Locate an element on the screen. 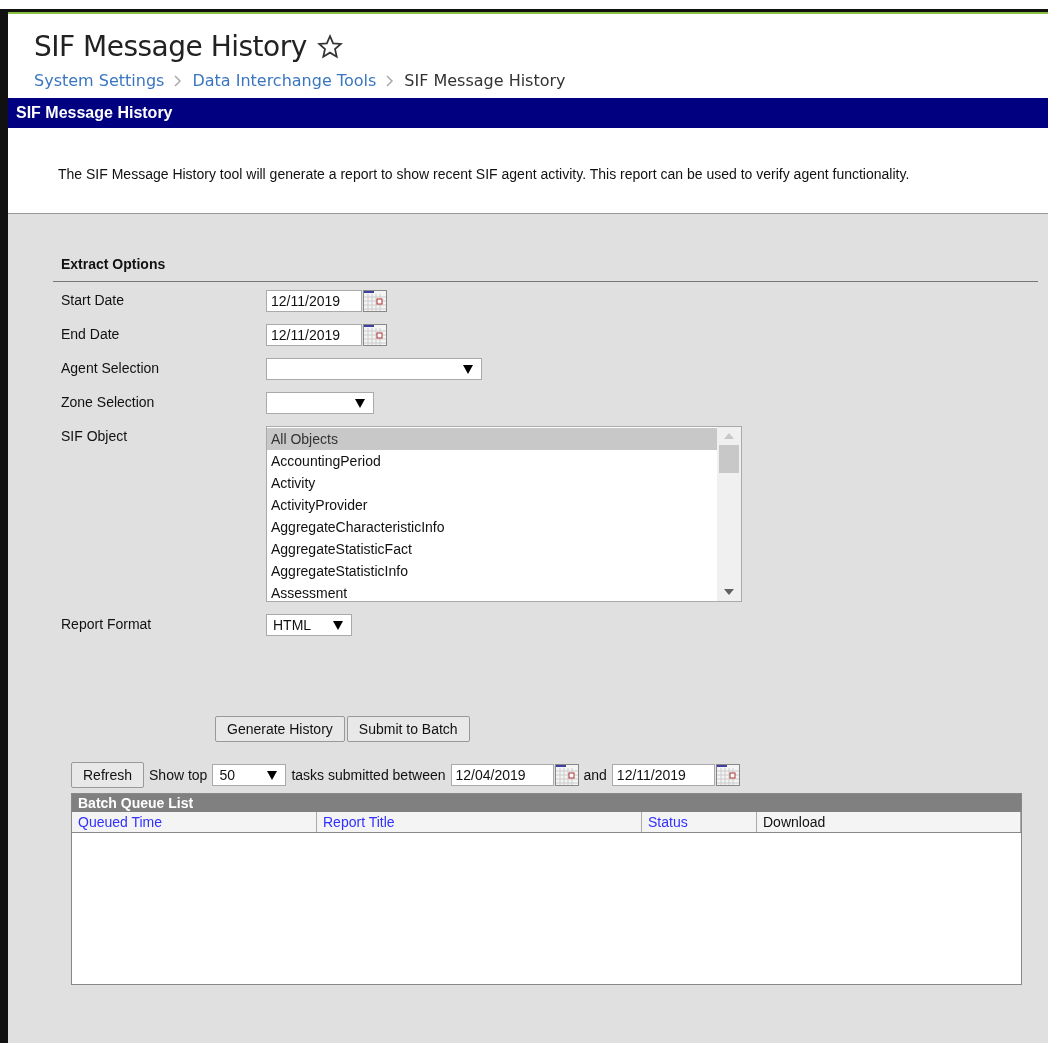 Image resolution: width=1058 pixels, height=1046 pixels. list-option: Assessment is located at coordinates (492, 592).